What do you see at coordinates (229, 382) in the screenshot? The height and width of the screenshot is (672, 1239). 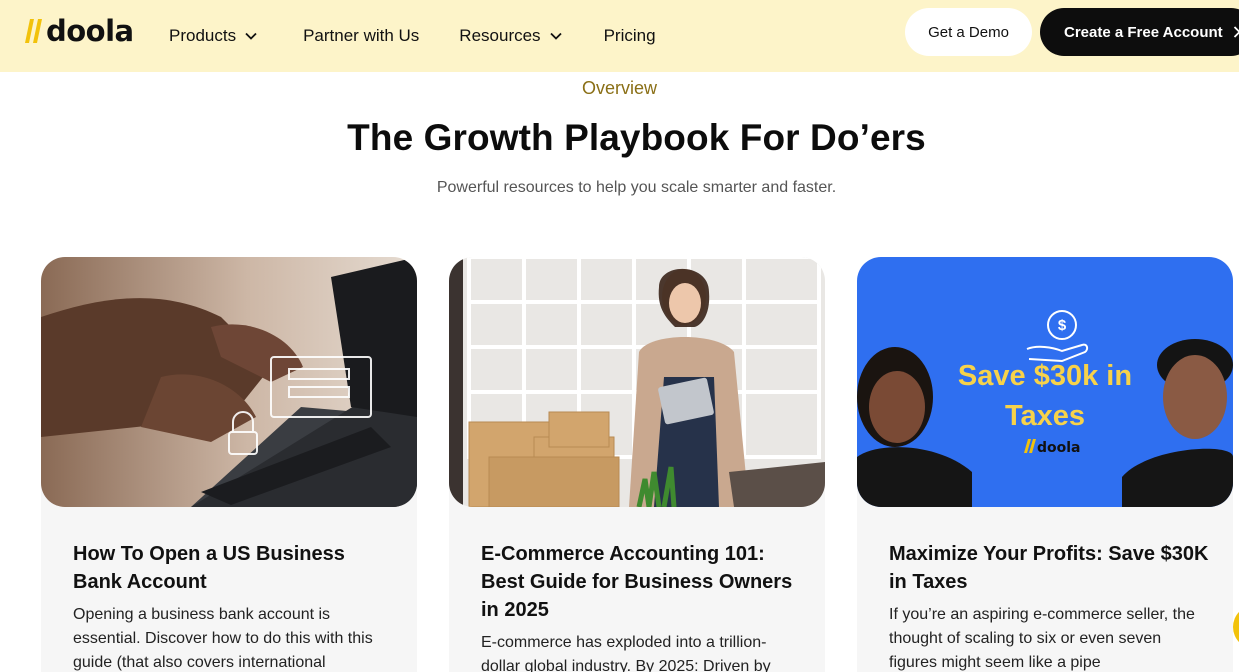 I see `laptop-security-image` at bounding box center [229, 382].